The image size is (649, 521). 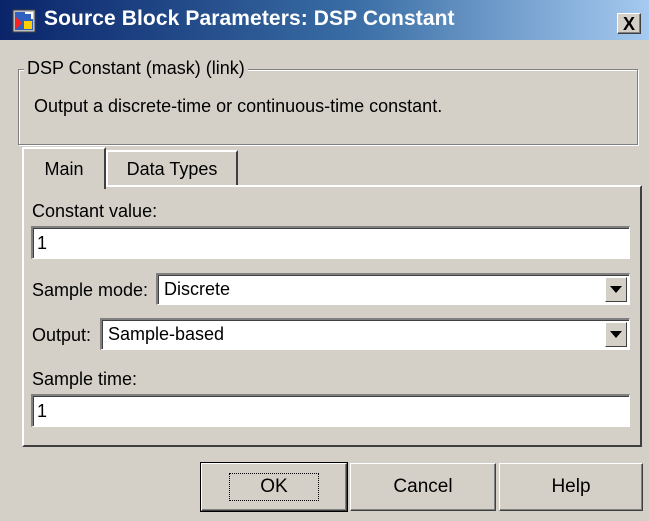 What do you see at coordinates (95, 211) in the screenshot?
I see `constant-value-label: Constant value:` at bounding box center [95, 211].